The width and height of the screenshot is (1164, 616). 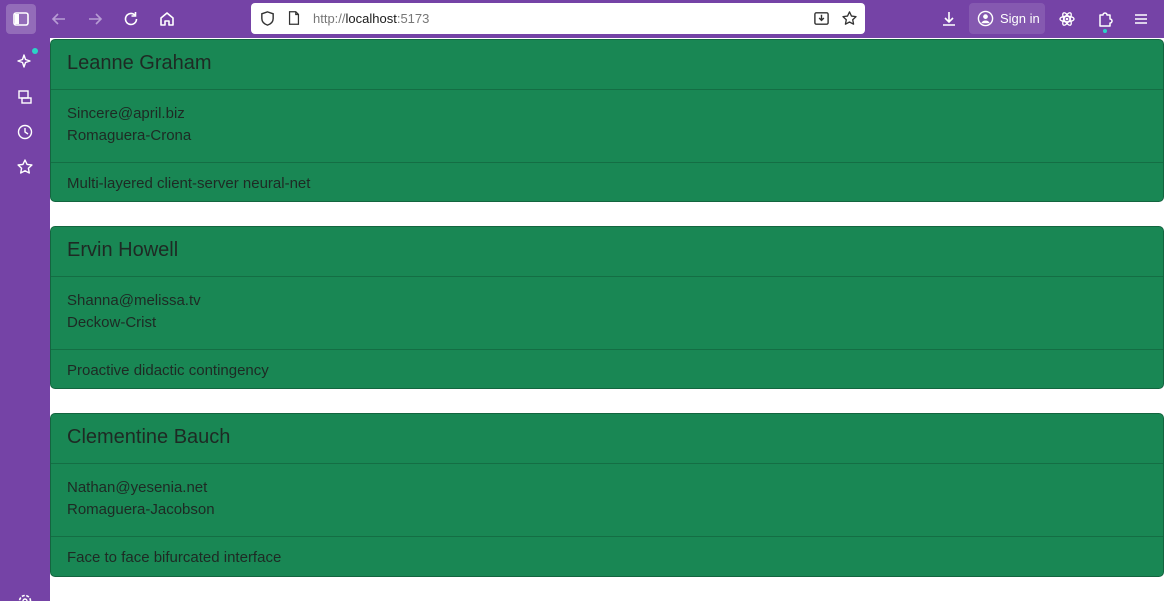 What do you see at coordinates (267, 18) in the screenshot?
I see `shield-icon` at bounding box center [267, 18].